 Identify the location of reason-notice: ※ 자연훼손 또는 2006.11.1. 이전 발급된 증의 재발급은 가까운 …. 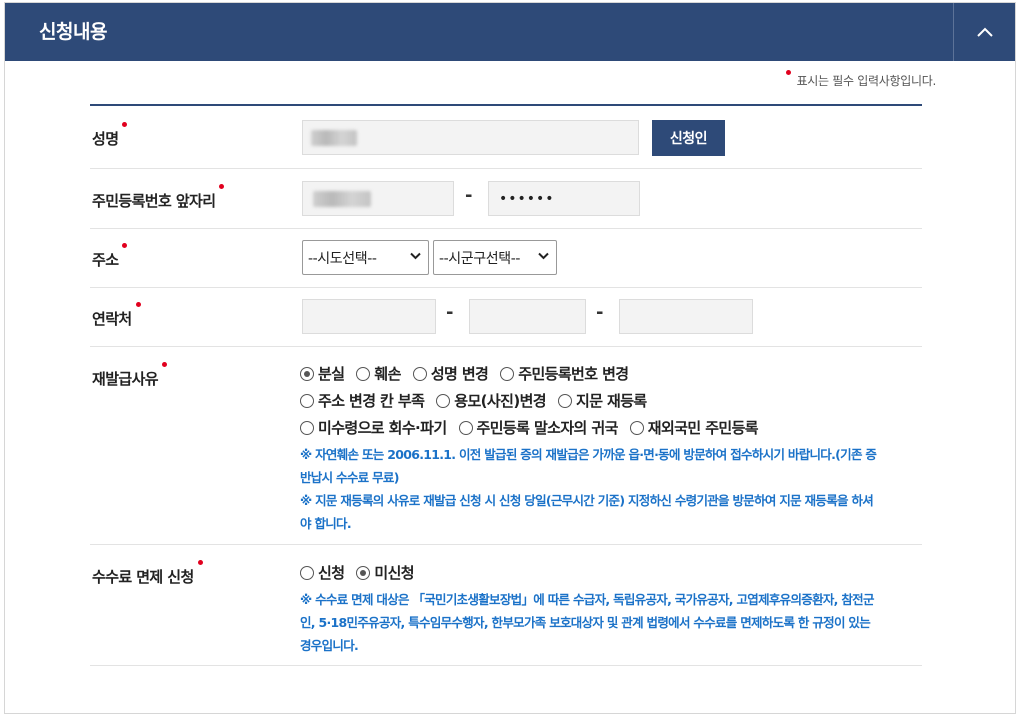
(612, 489).